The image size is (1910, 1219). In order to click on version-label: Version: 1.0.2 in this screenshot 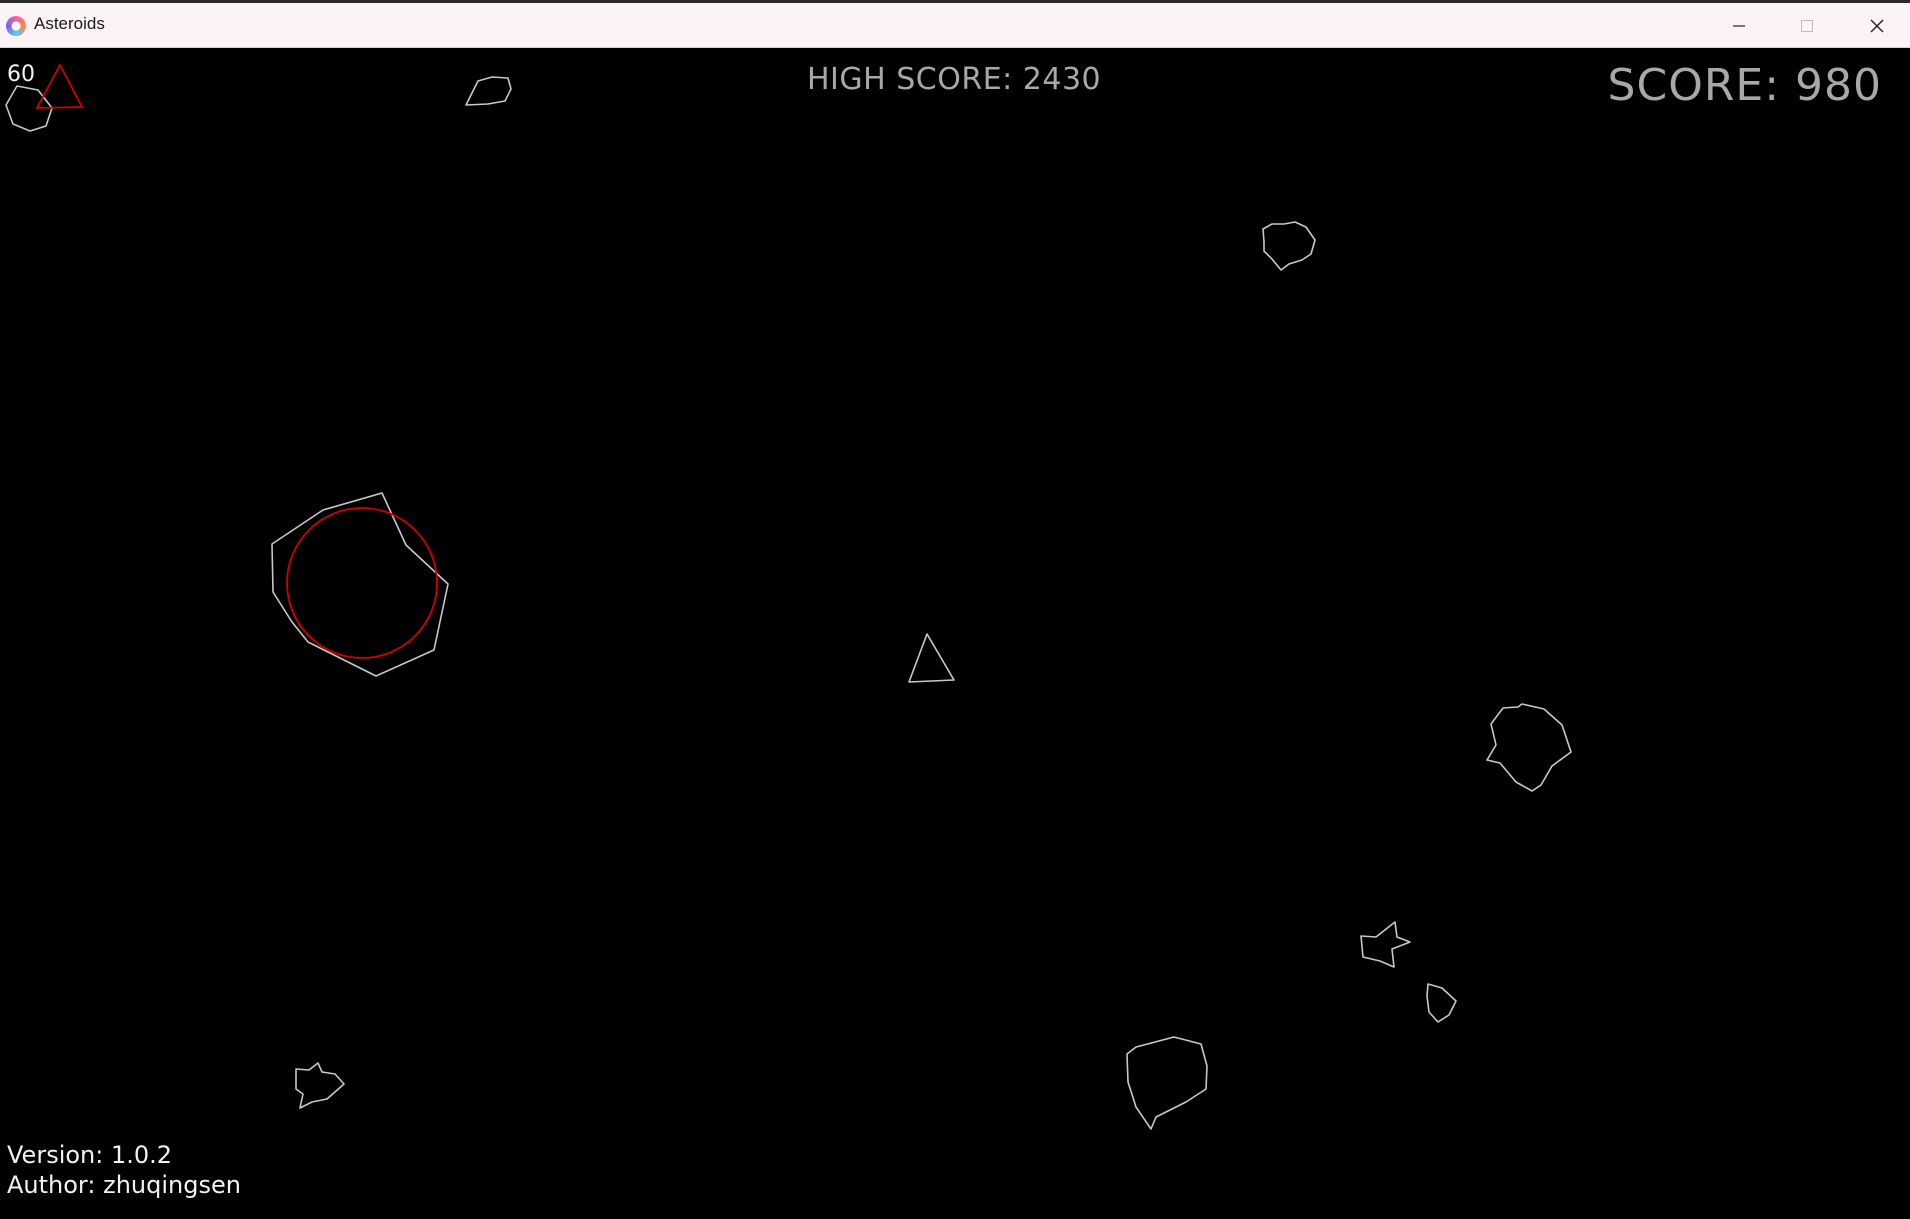, I will do `click(90, 1155)`.